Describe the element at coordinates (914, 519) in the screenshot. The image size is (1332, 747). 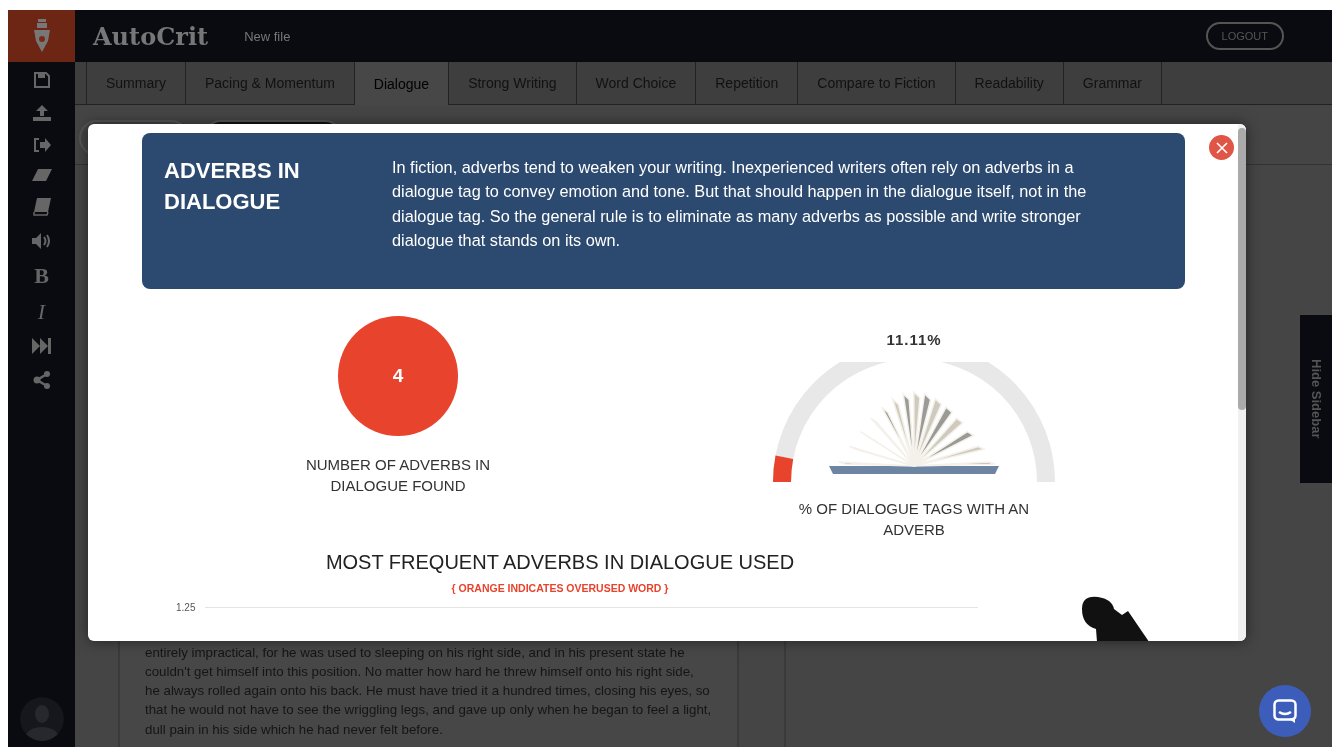
I see `gauge-label: % OF DIALOGUE TAGS WITH AN ADVERB` at that location.